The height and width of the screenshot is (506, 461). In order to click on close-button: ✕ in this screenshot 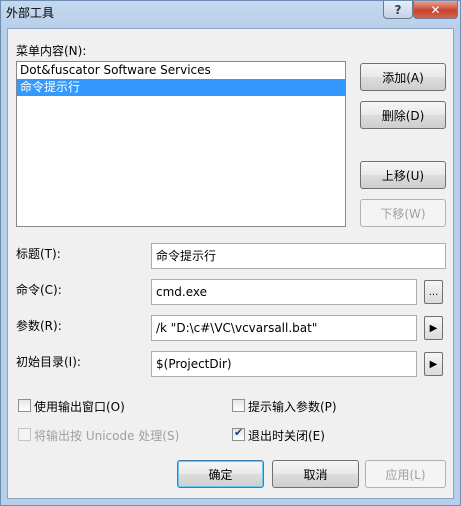, I will do `click(435, 10)`.